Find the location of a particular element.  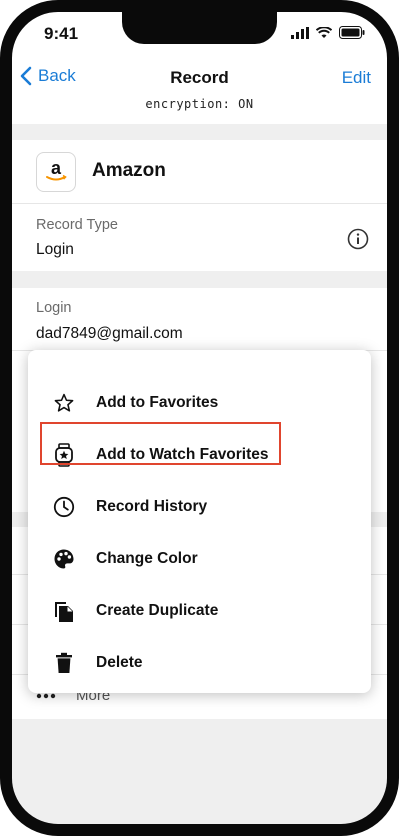

status-icons is located at coordinates (328, 32).